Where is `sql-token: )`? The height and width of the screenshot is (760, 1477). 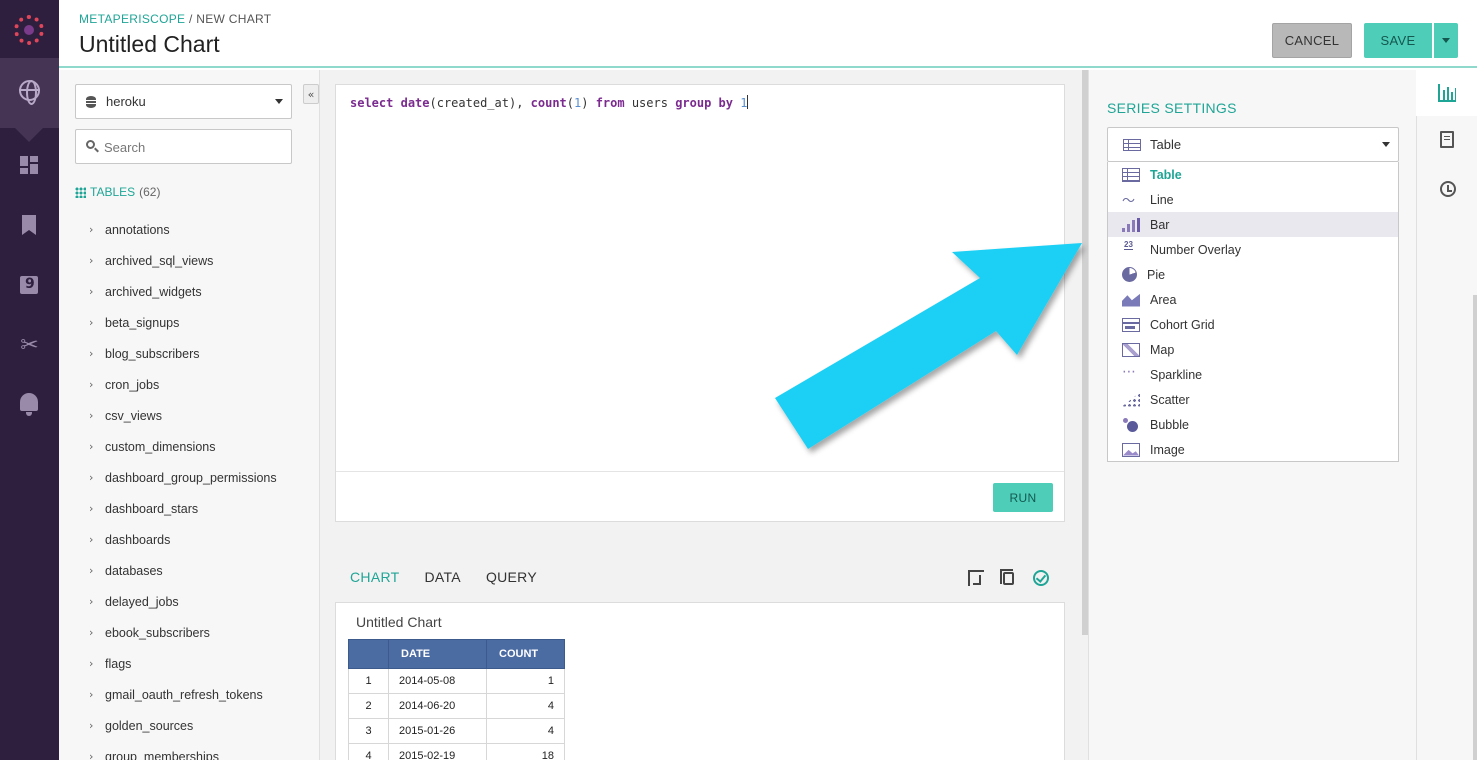 sql-token: ) is located at coordinates (588, 103).